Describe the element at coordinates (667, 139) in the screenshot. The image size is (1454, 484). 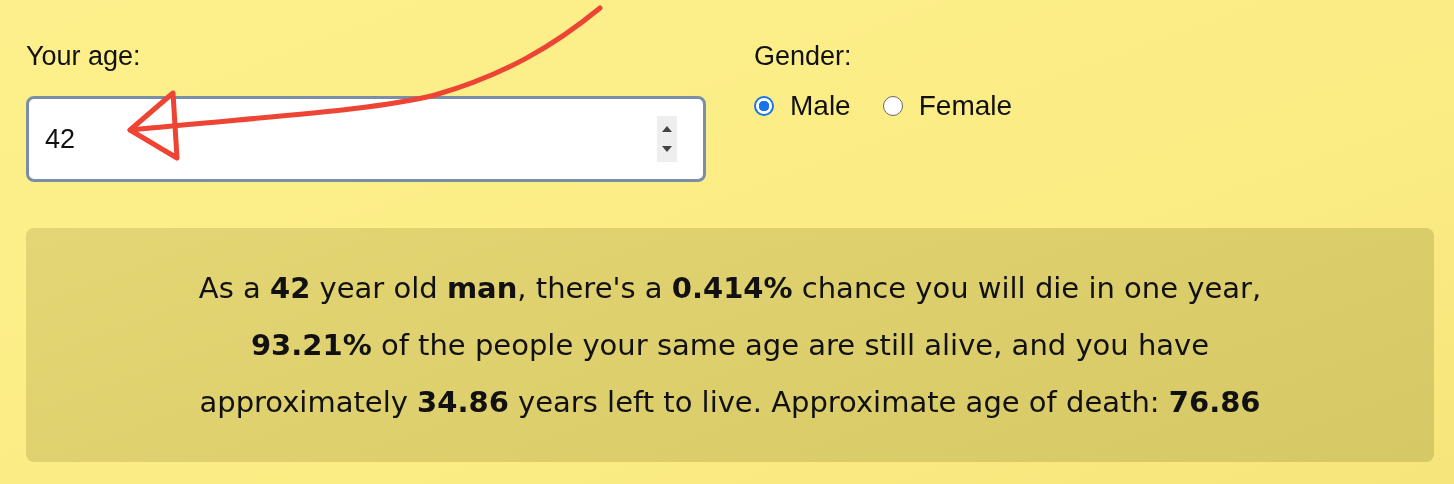
I see `spinner-icon` at that location.